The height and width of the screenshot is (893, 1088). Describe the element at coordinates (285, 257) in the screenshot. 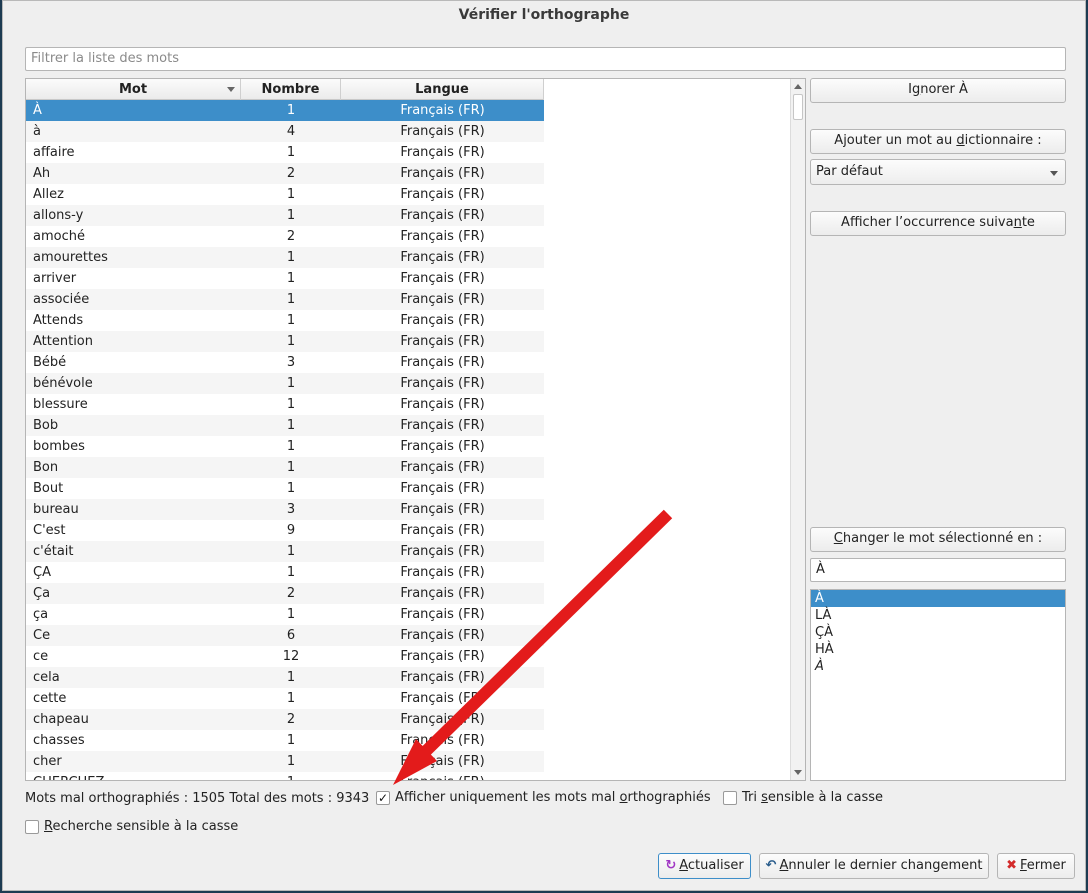

I see `table-row: amourettes 1 Français (FR)` at that location.